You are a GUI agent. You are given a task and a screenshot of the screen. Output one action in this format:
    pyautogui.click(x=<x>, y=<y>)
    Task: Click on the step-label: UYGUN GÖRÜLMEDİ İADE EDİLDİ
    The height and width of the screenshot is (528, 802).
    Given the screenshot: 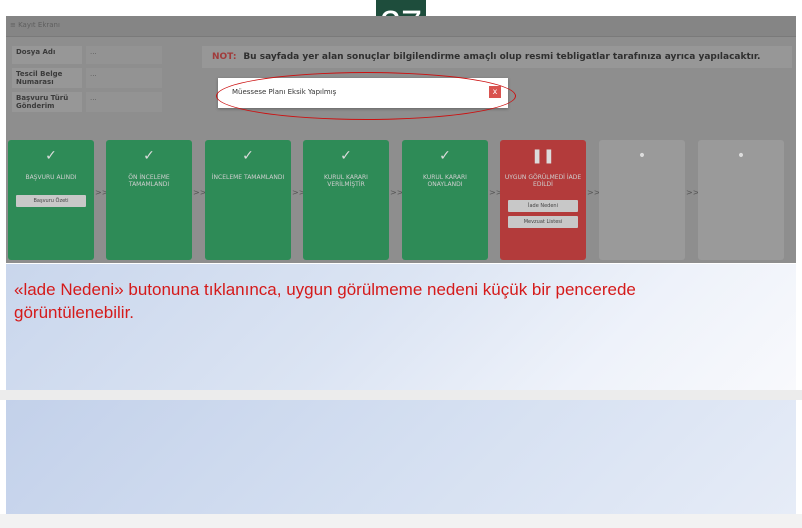 What is the action you would take?
    pyautogui.click(x=543, y=181)
    